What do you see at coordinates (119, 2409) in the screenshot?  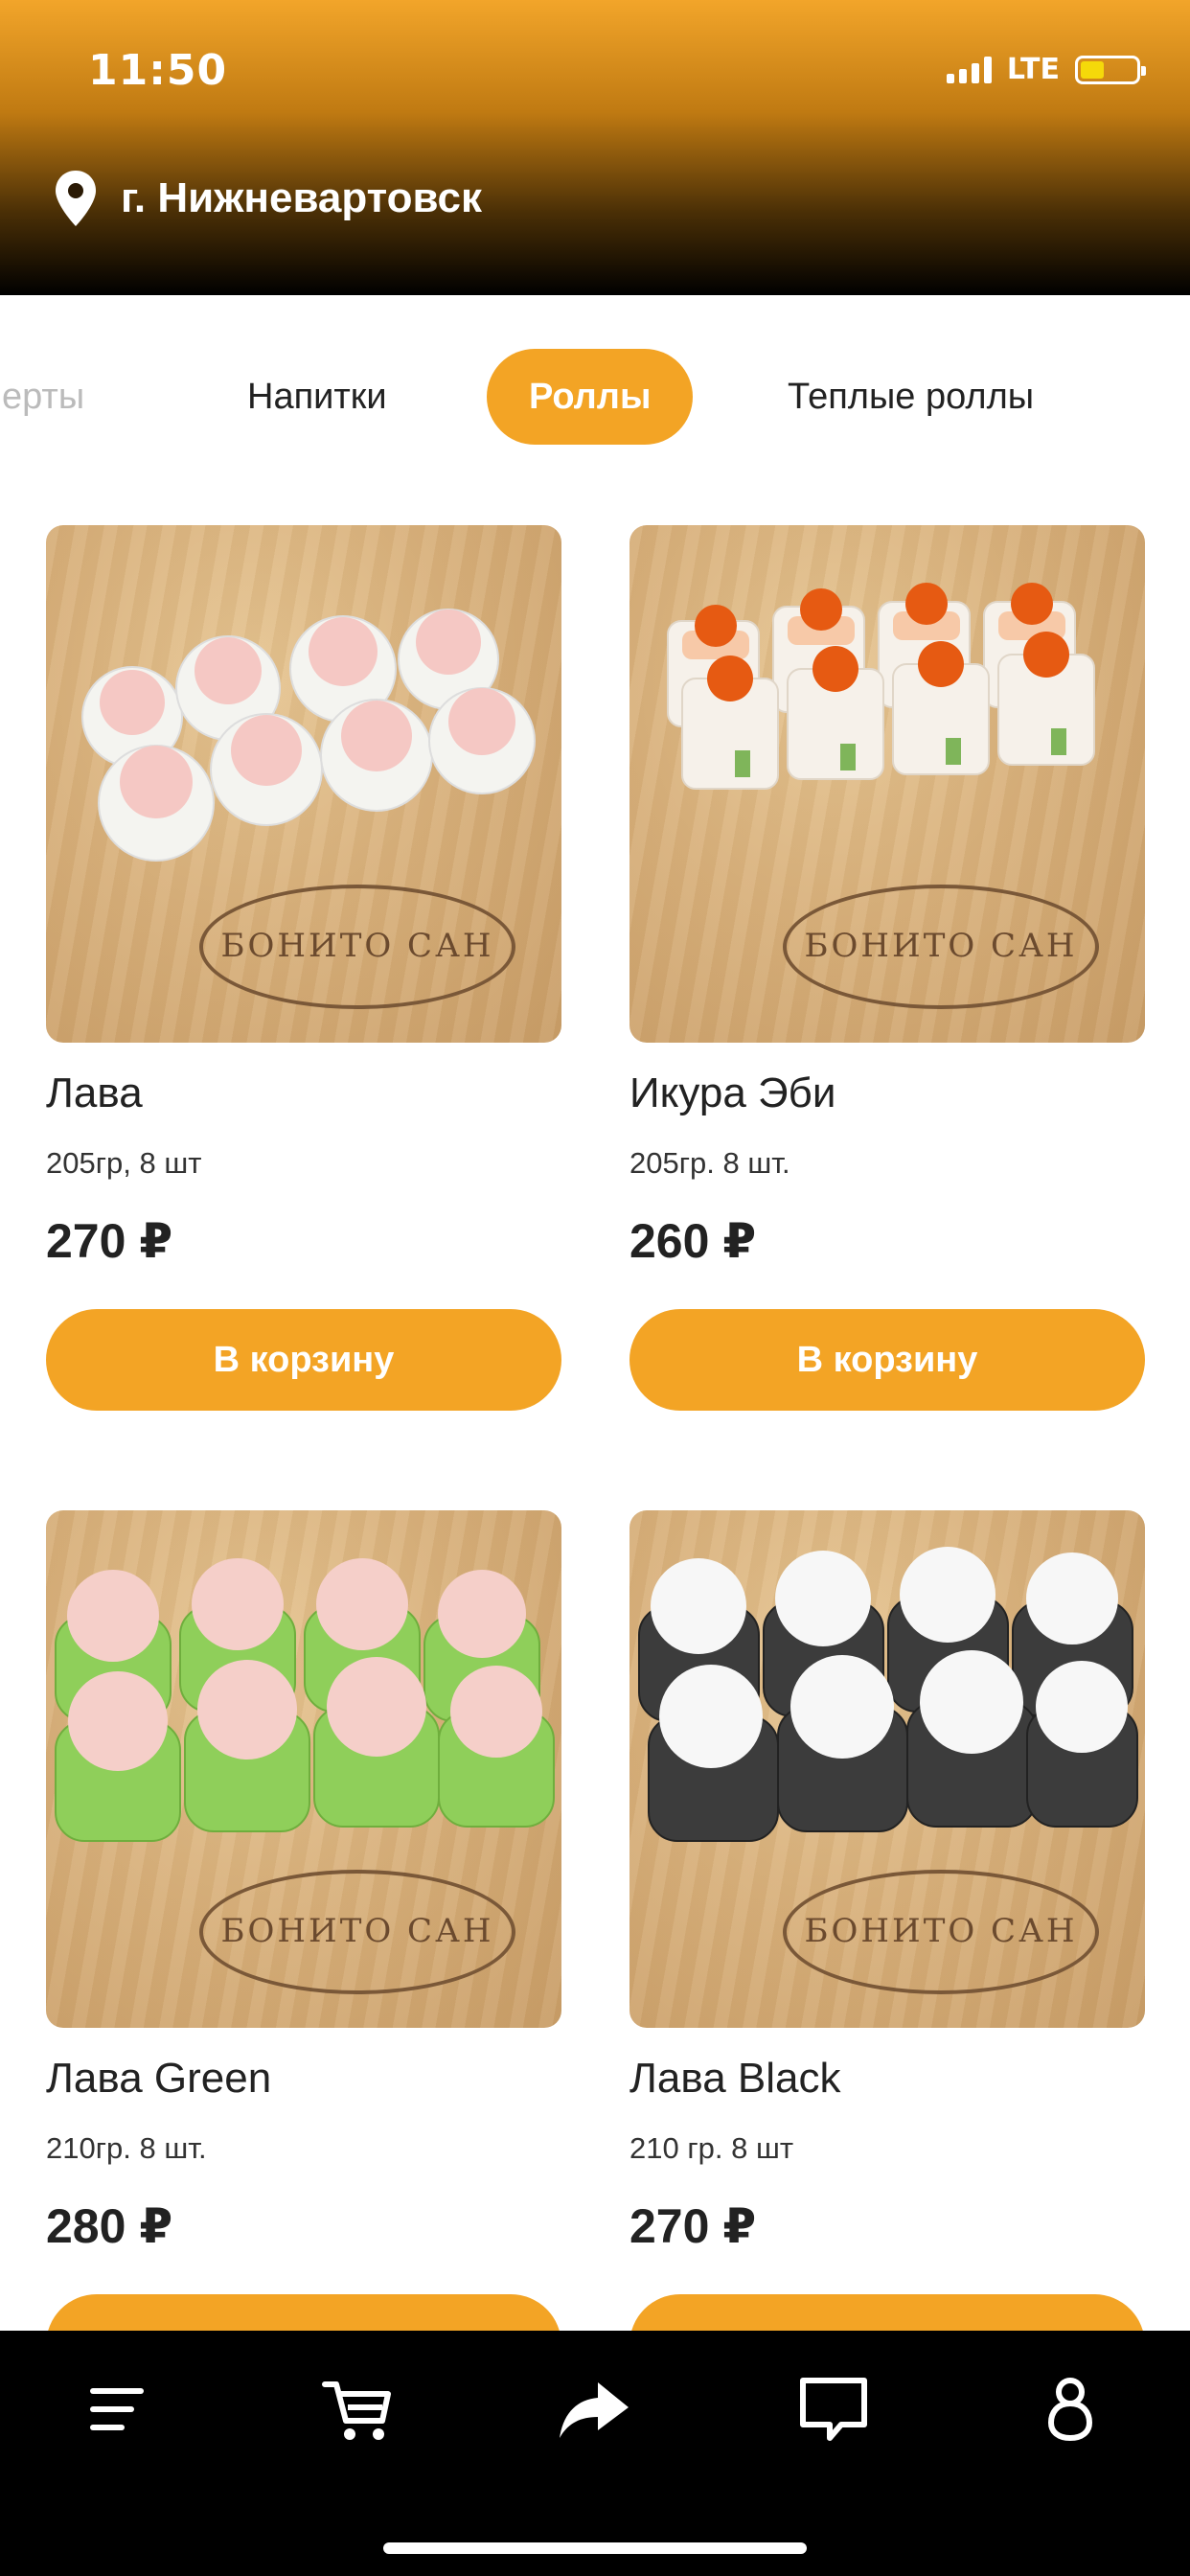 I see `menu-icon` at bounding box center [119, 2409].